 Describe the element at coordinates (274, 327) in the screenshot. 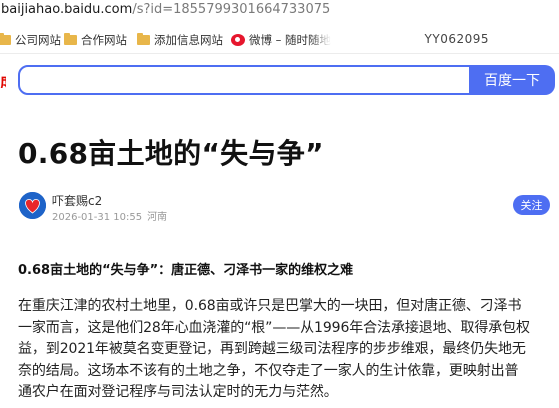

I see `paragraph-line: 一家而言，这是他们28年心血浇灌的“根”——从1996年合法承接退地、取得承包权` at that location.